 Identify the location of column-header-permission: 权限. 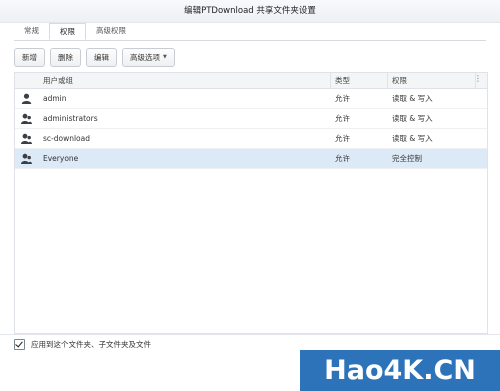
(399, 80).